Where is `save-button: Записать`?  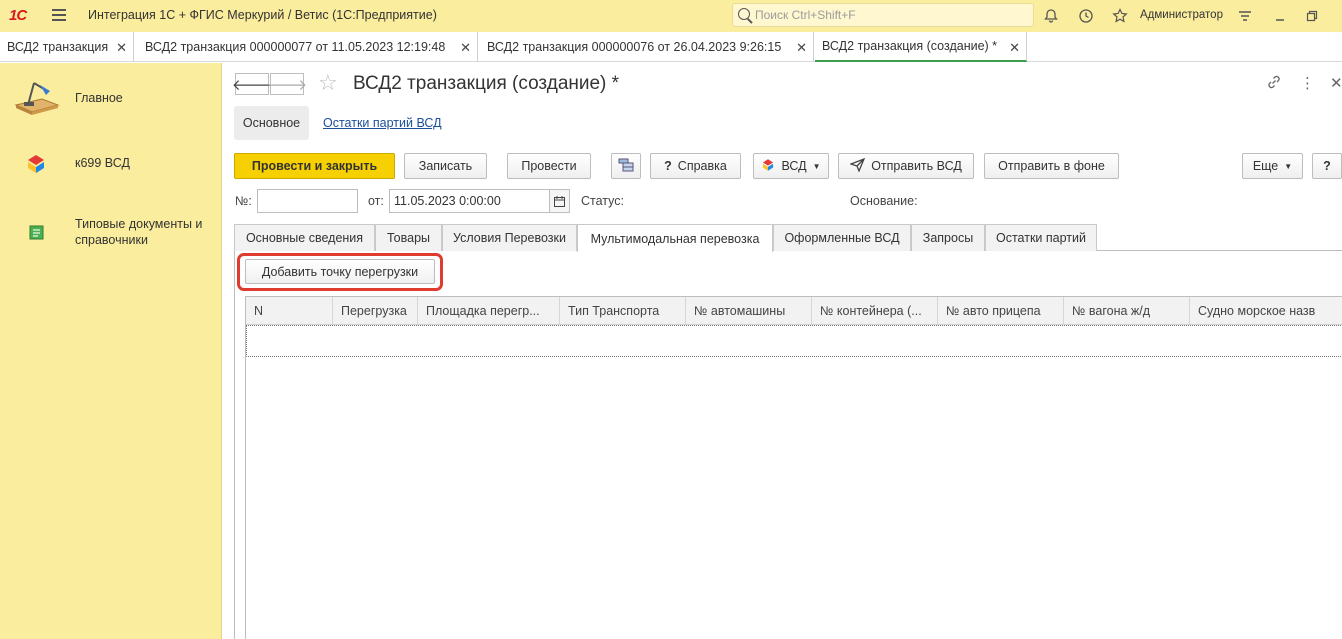
save-button: Записать is located at coordinates (445, 166).